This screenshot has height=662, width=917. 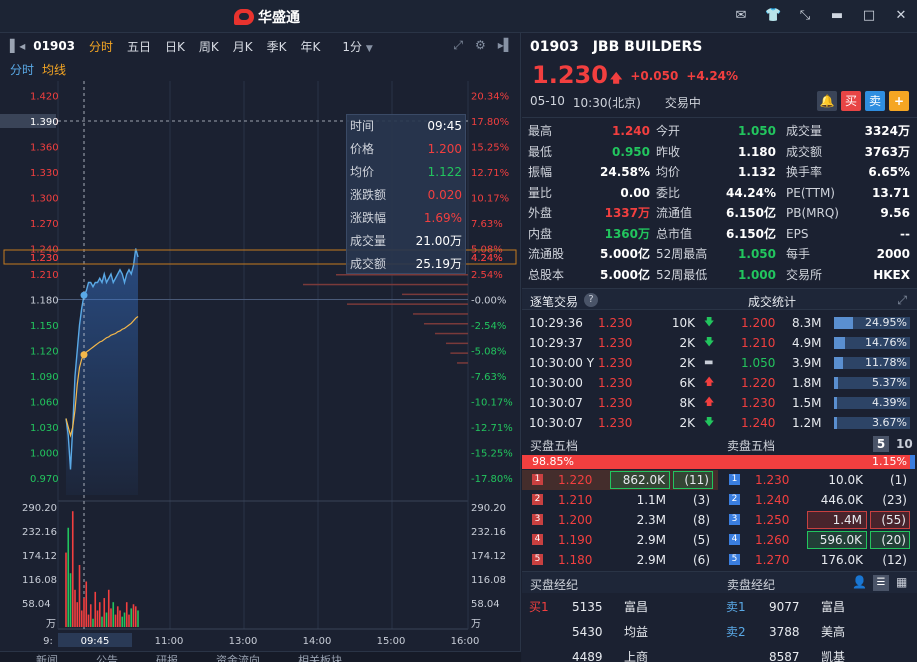 I want to click on fullscreen-icon: ⤢, so click(x=458, y=45).